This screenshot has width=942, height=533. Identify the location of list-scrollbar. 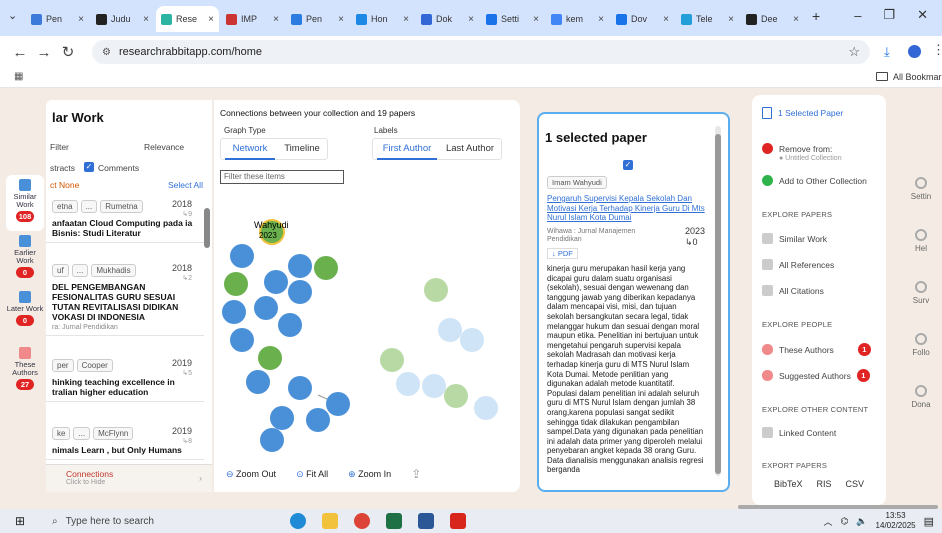
(207, 228).